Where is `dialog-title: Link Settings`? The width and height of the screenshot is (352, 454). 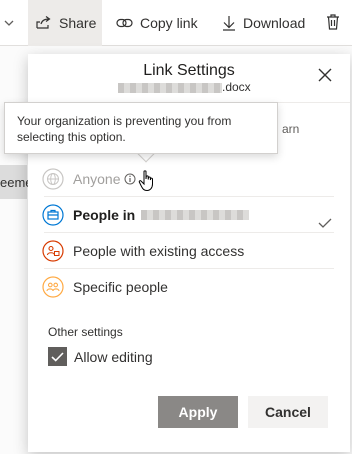 dialog-title: Link Settings is located at coordinates (189, 70).